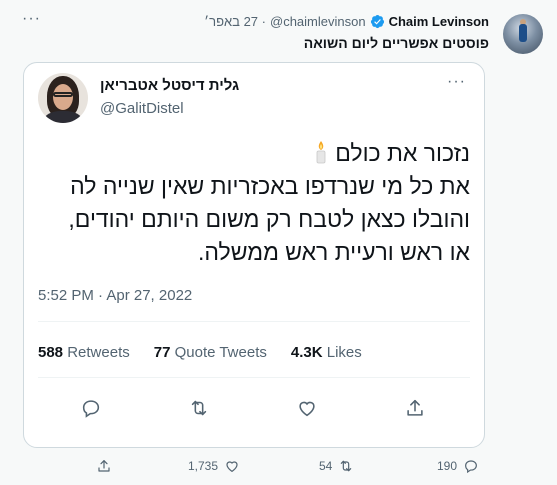  I want to click on quoted-more-icon: ···, so click(456, 82).